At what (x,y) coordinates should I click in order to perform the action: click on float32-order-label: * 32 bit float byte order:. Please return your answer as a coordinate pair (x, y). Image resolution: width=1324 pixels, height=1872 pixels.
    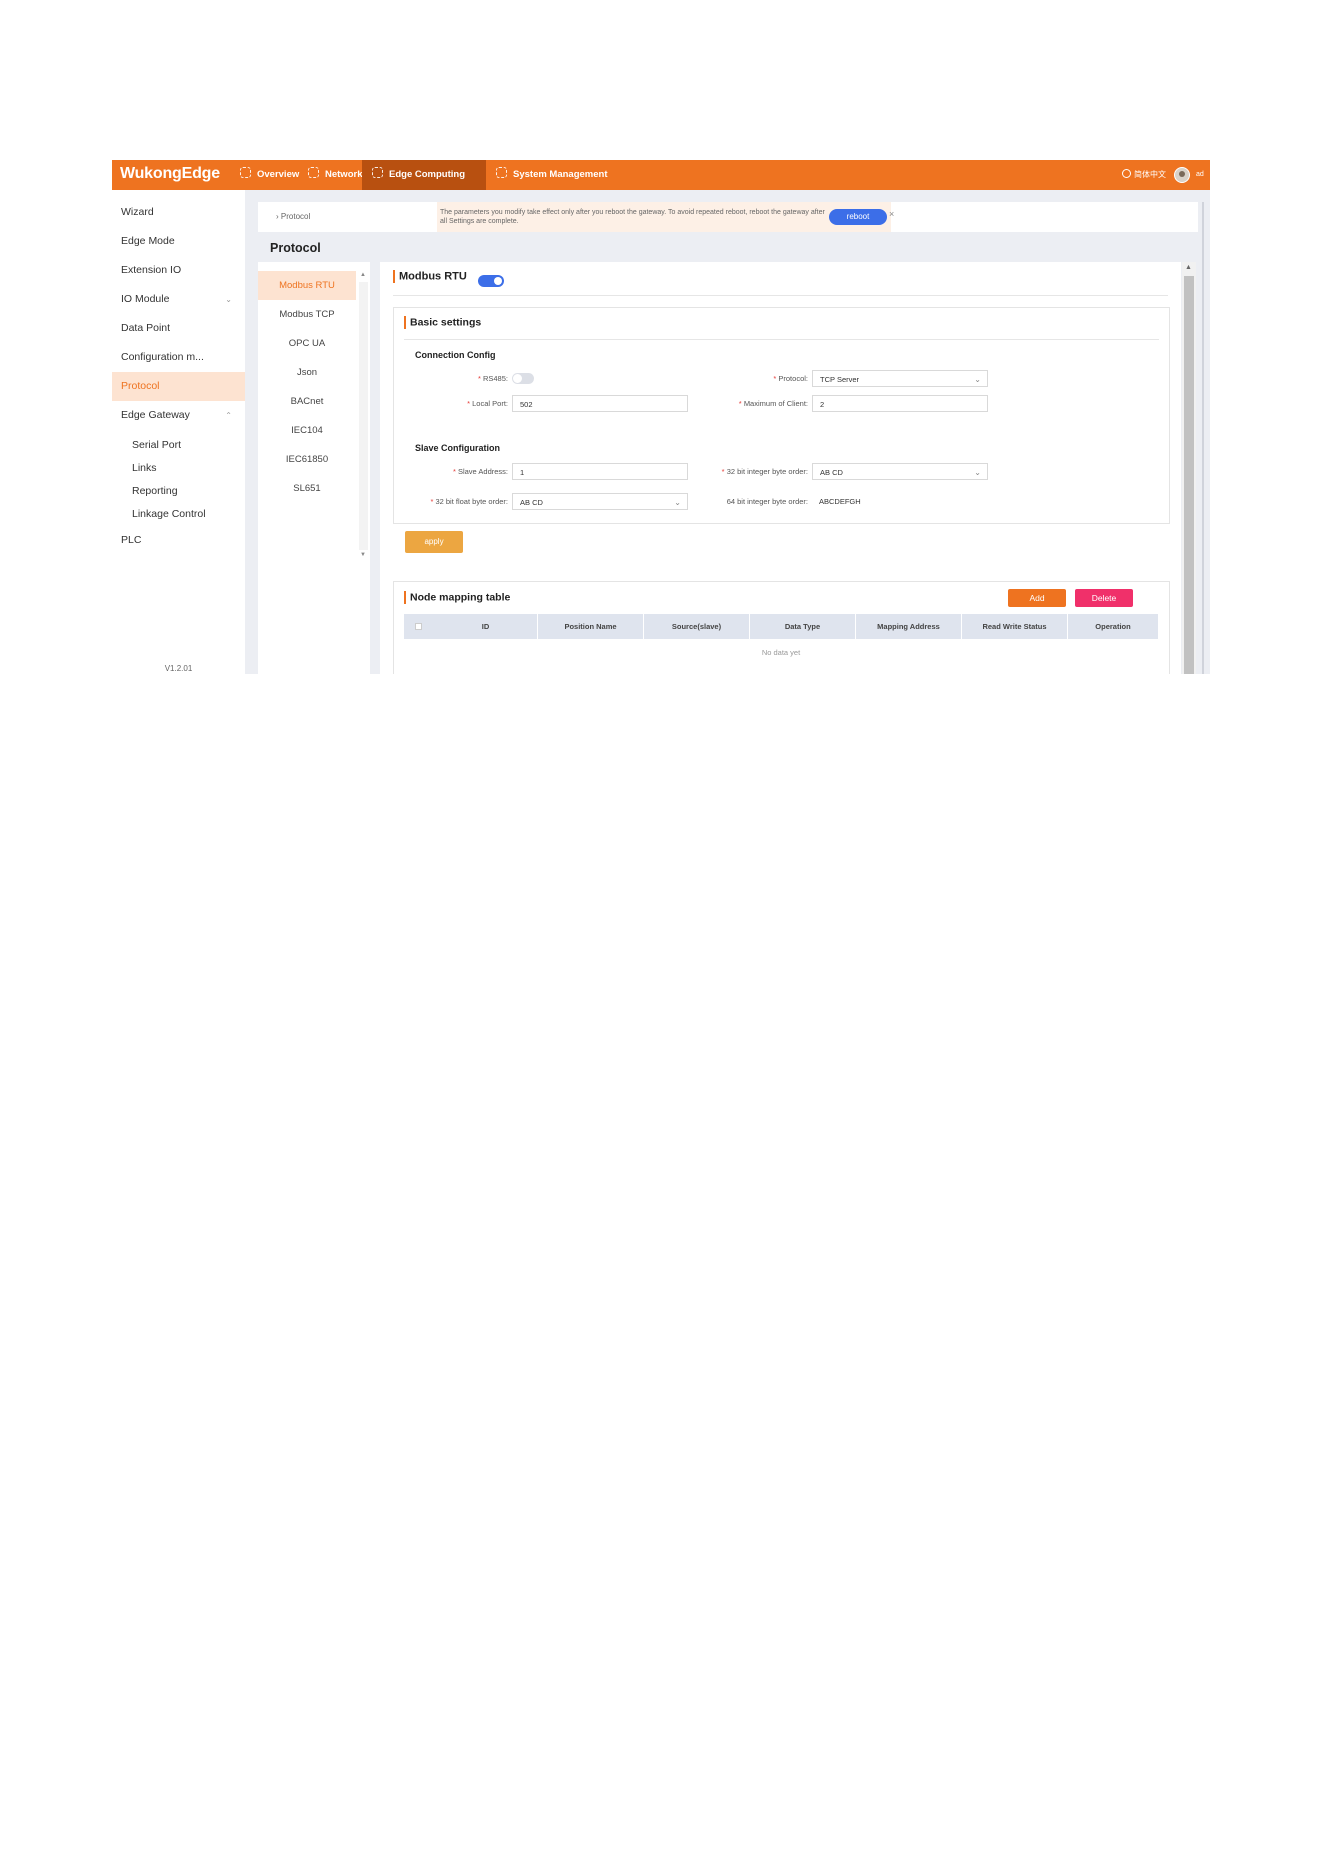
    Looking at the image, I should click on (451, 501).